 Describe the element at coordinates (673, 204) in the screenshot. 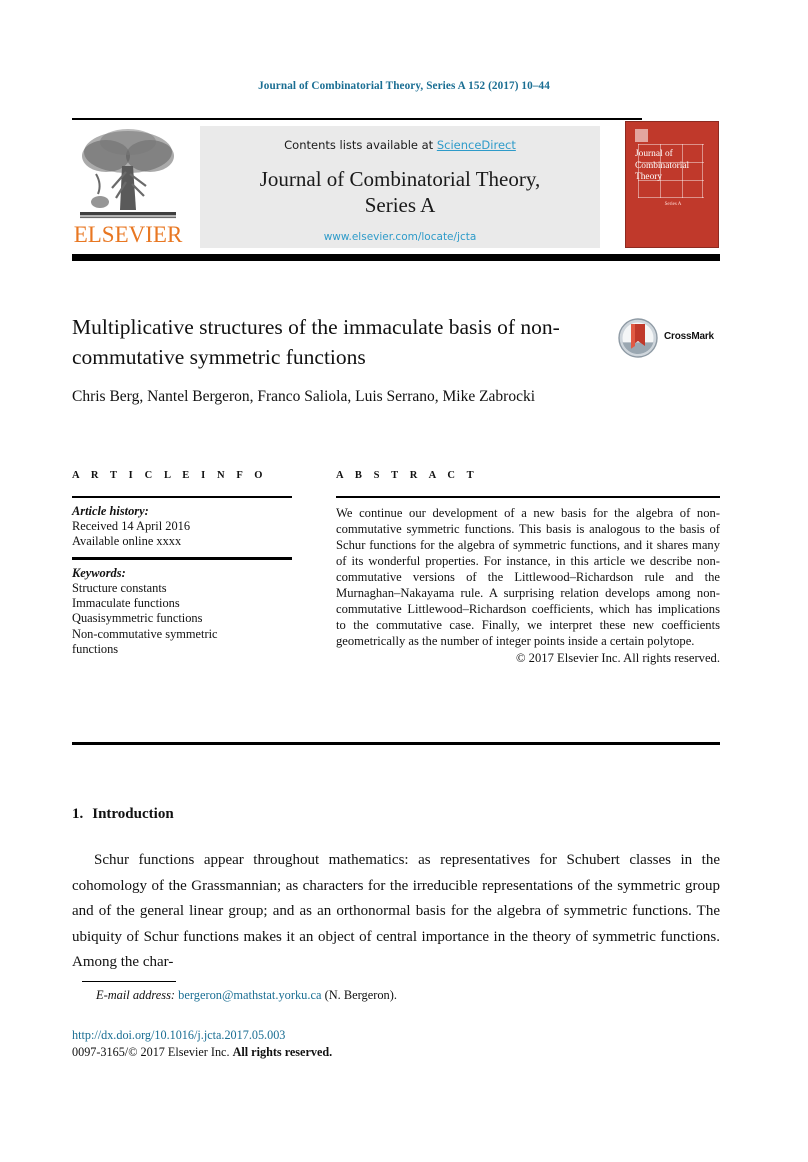

I see `cover-subtitle-text: Series A` at that location.